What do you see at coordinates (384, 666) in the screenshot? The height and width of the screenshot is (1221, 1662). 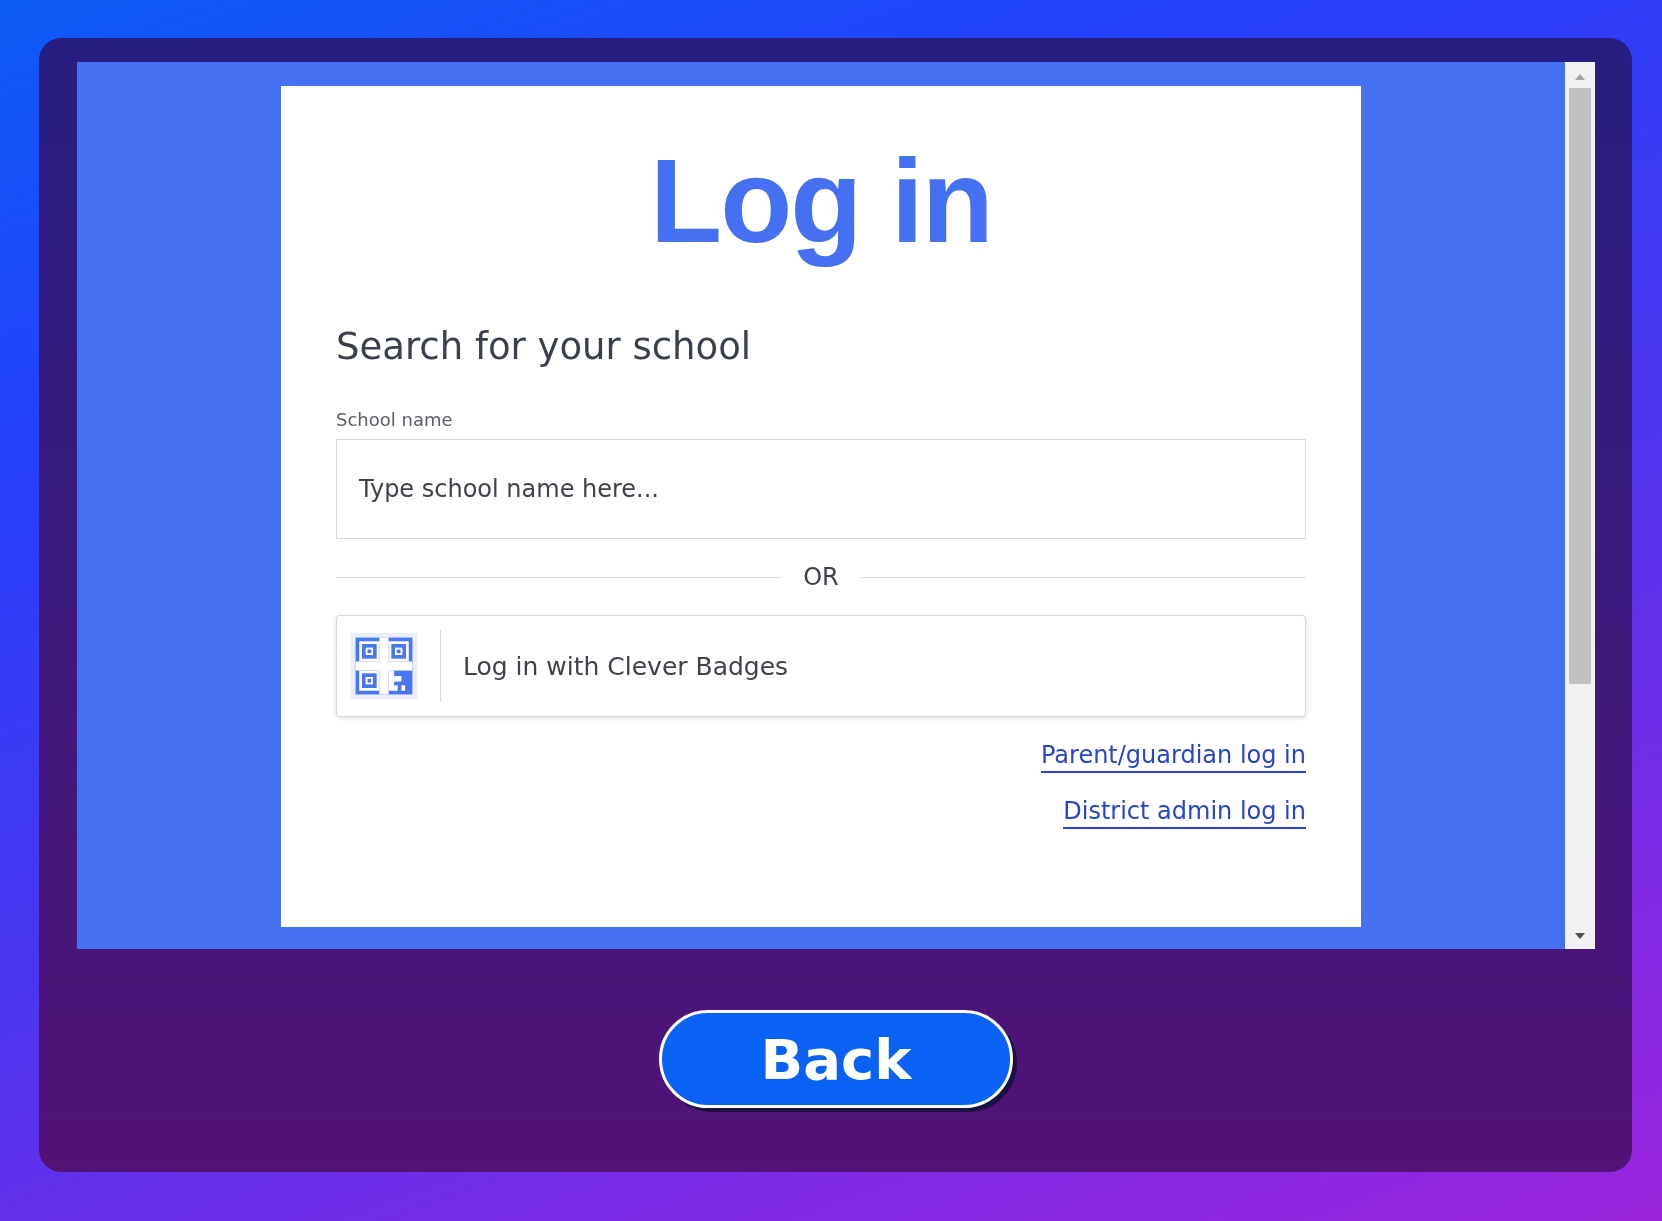 I see `qr-code-icon` at bounding box center [384, 666].